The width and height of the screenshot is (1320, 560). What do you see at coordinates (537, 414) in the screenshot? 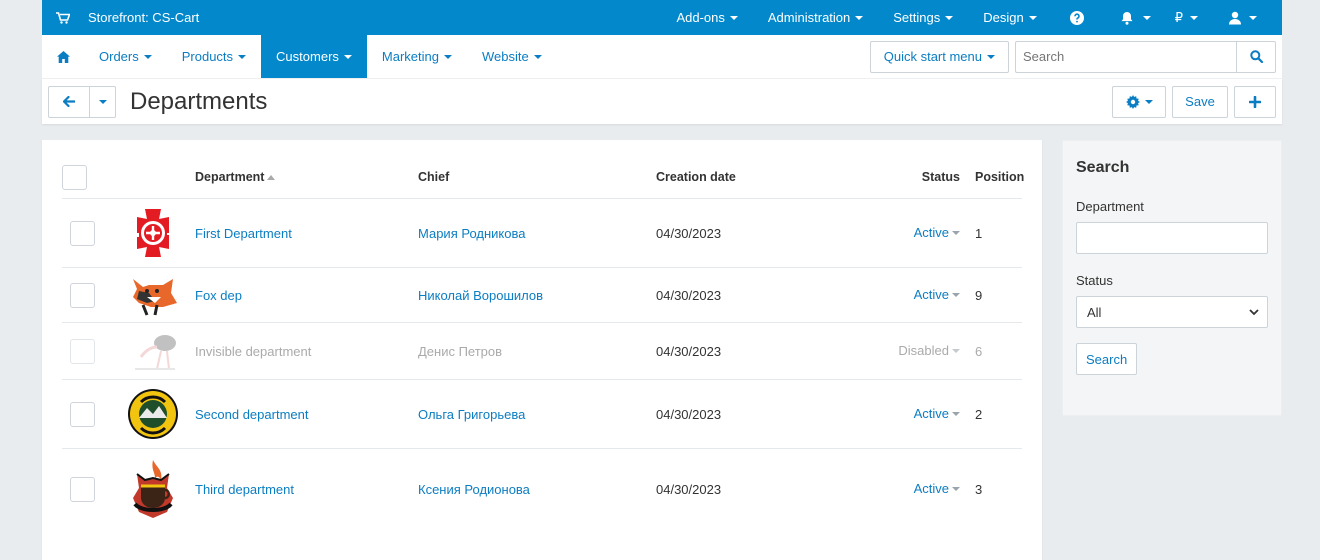
I see `chief-link: Ольга Григорьева` at bounding box center [537, 414].